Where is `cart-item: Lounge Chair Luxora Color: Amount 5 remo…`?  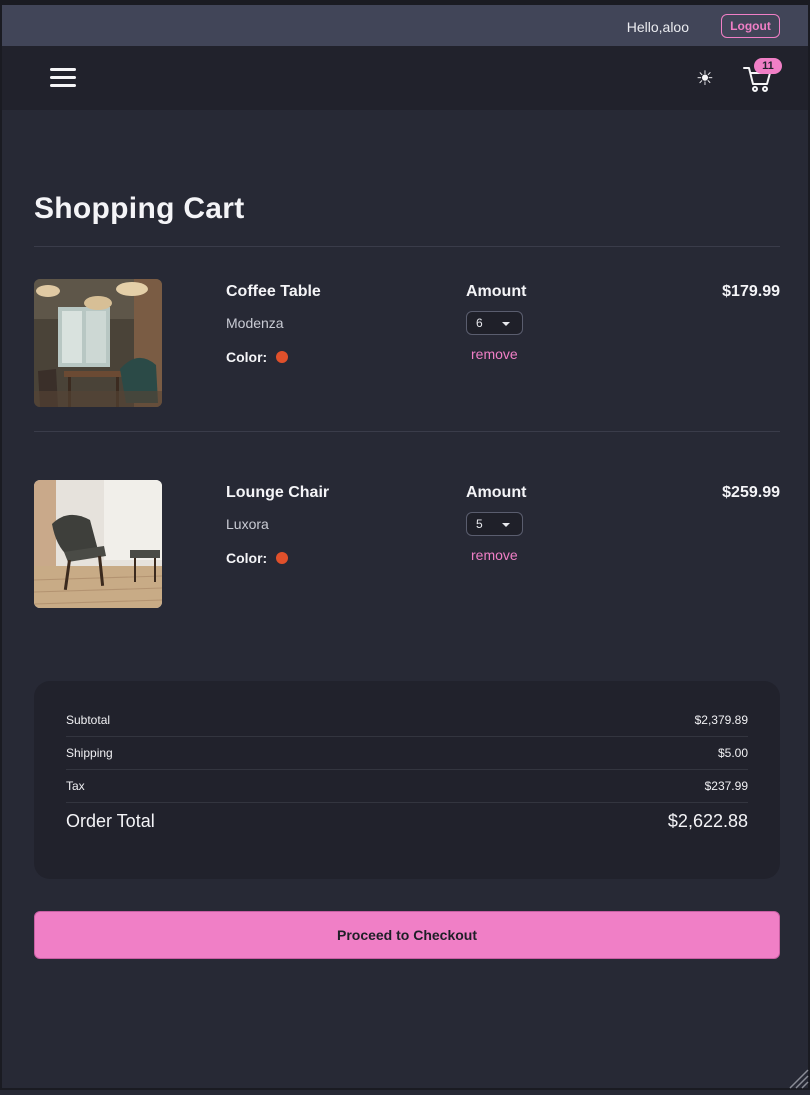
cart-item: Lounge Chair Luxora Color: Amount 5 remo… is located at coordinates (407, 545).